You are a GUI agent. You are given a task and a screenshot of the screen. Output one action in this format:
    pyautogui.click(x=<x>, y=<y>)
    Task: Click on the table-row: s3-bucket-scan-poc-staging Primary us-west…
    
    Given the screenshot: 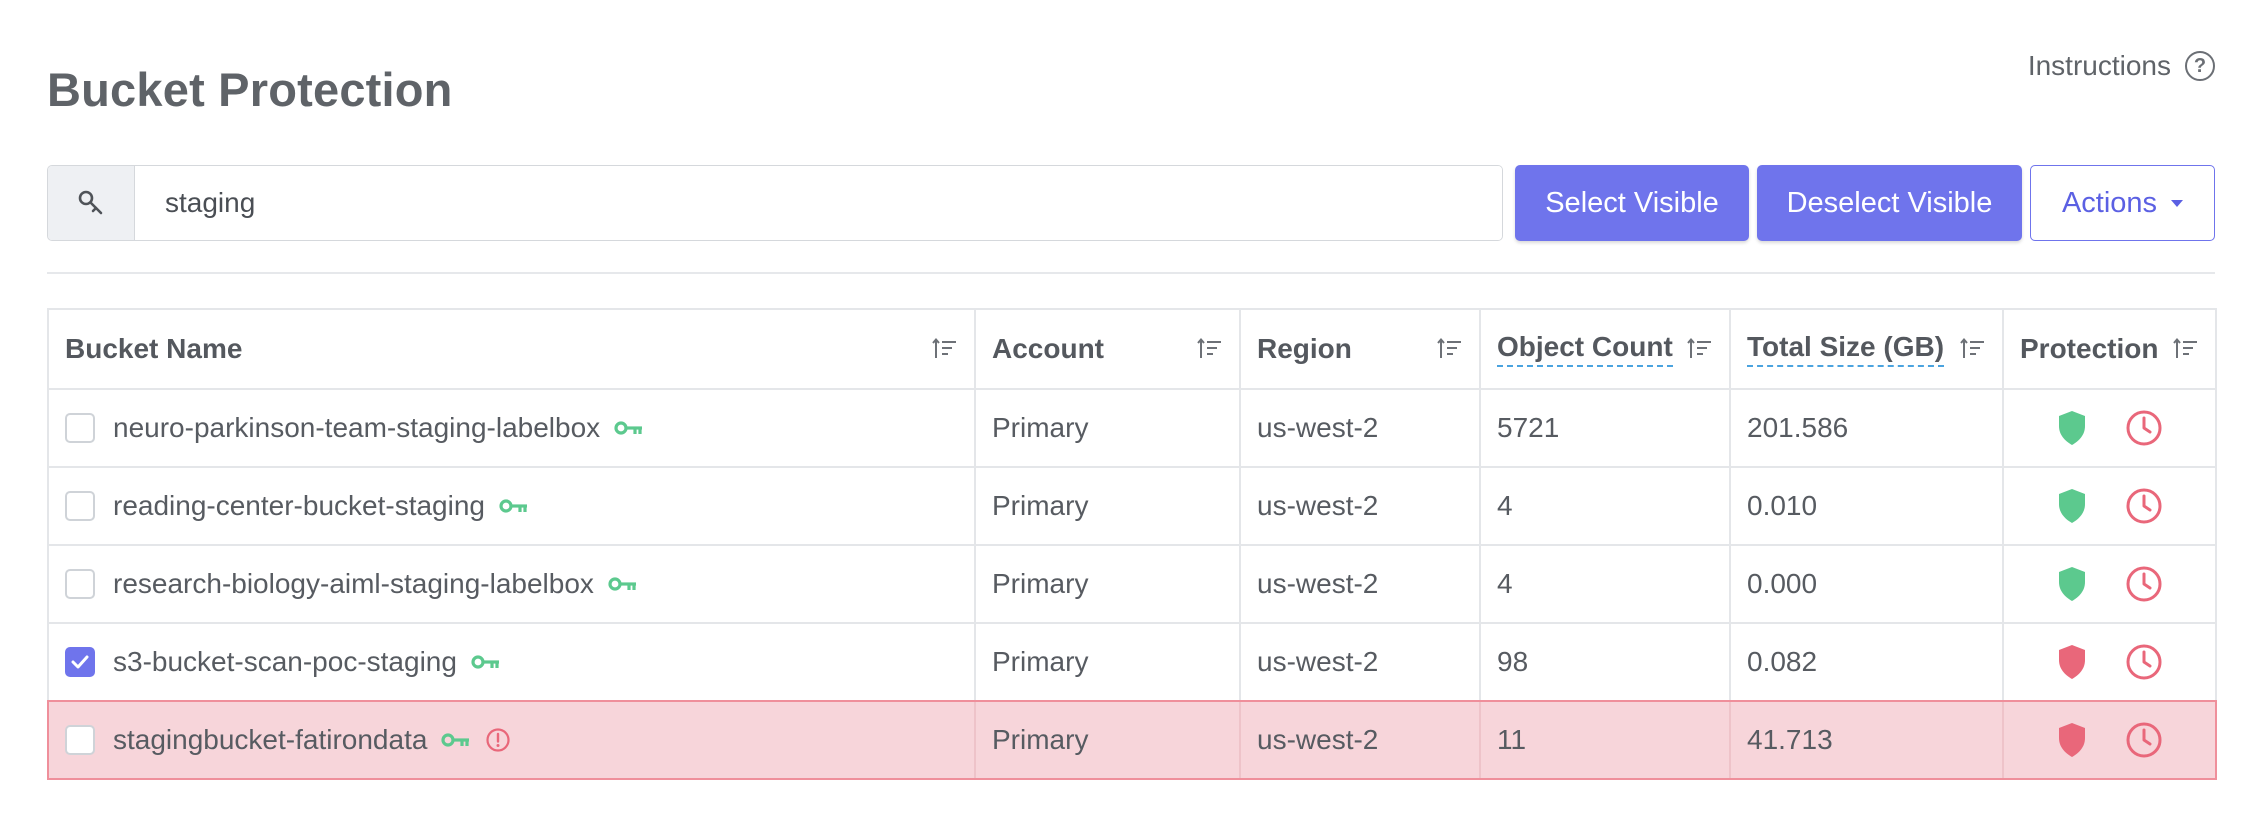 What is the action you would take?
    pyautogui.click(x=1132, y=662)
    